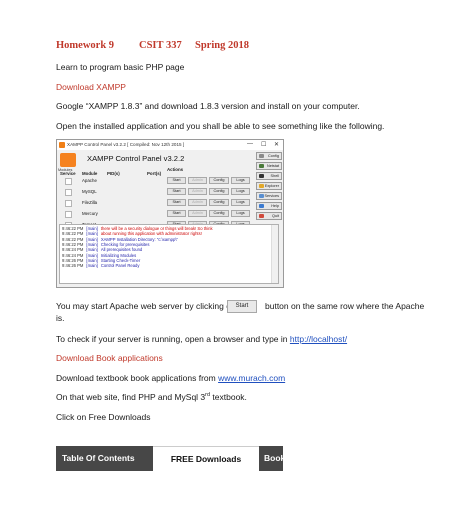 Image resolution: width=474 pixels, height=516 pixels. I want to click on php-text-a: On that web site, find PHP and MySql 3, so click(131, 397).